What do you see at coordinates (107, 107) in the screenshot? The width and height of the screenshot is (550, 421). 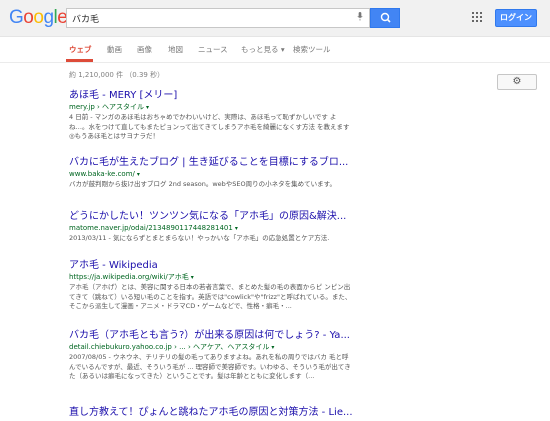 I see `result-url-text: mery.jp › ヘアスタイル` at bounding box center [107, 107].